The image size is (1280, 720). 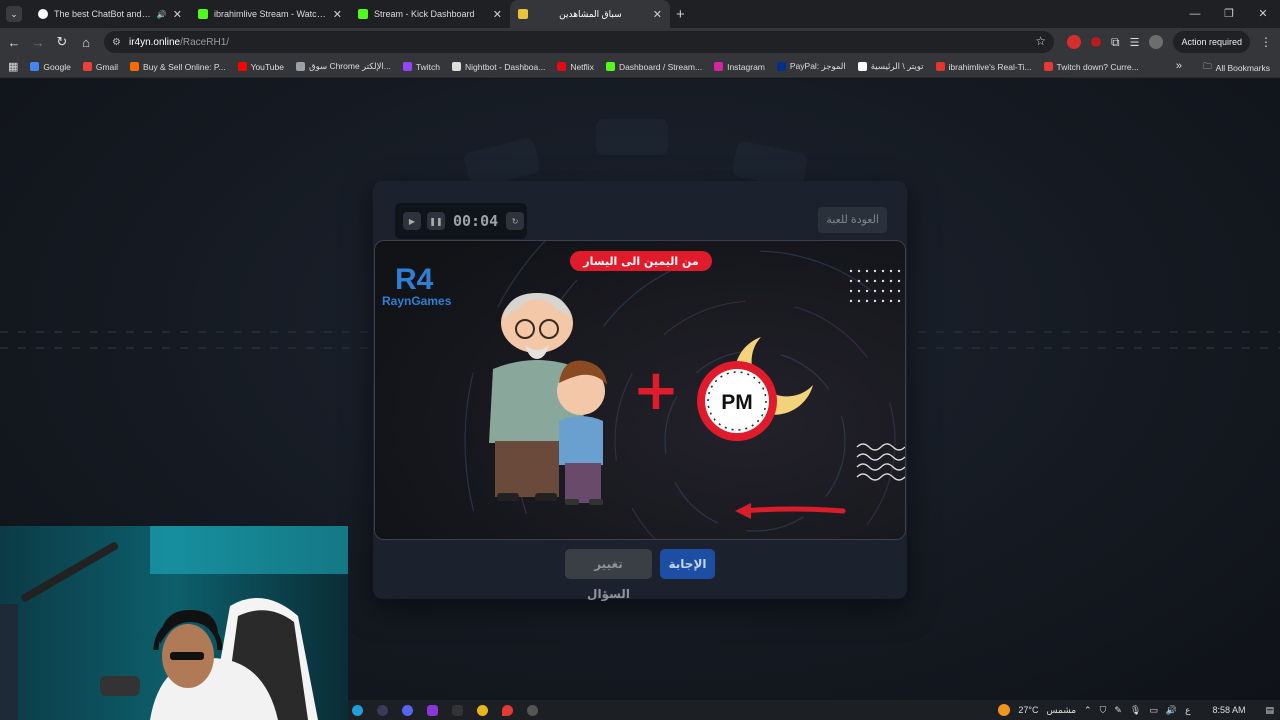 I want to click on settings-icon, so click(x=532, y=710).